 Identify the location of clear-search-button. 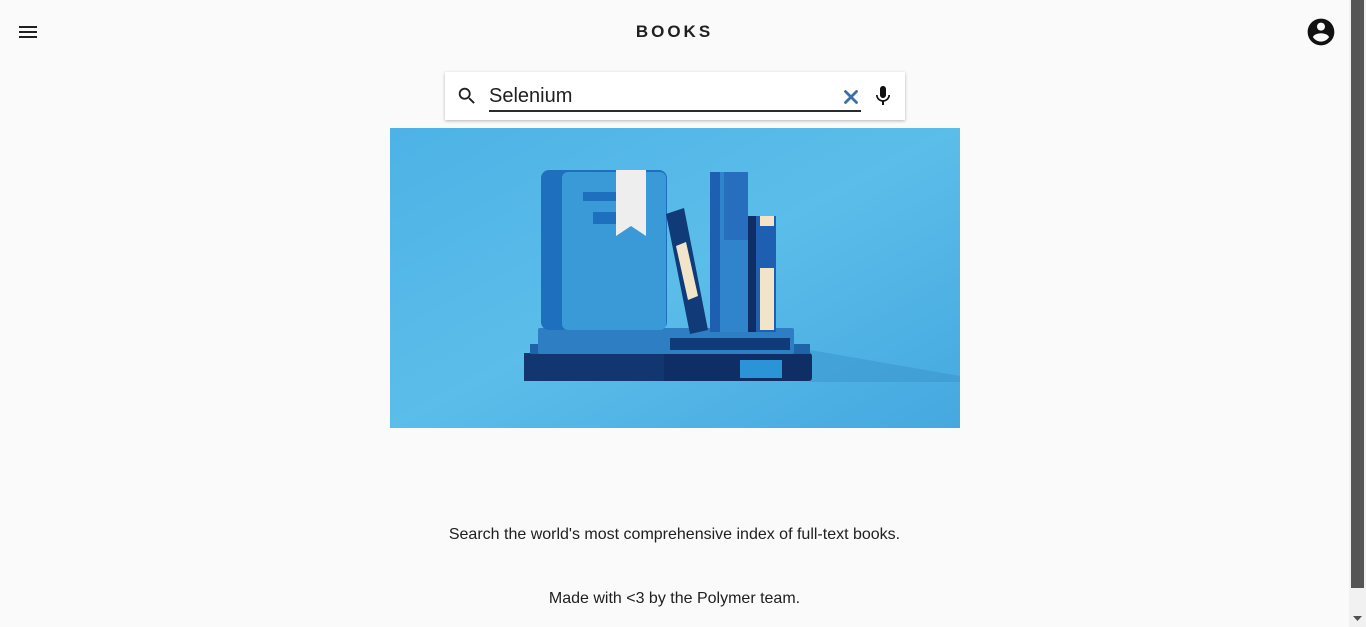
(851, 97).